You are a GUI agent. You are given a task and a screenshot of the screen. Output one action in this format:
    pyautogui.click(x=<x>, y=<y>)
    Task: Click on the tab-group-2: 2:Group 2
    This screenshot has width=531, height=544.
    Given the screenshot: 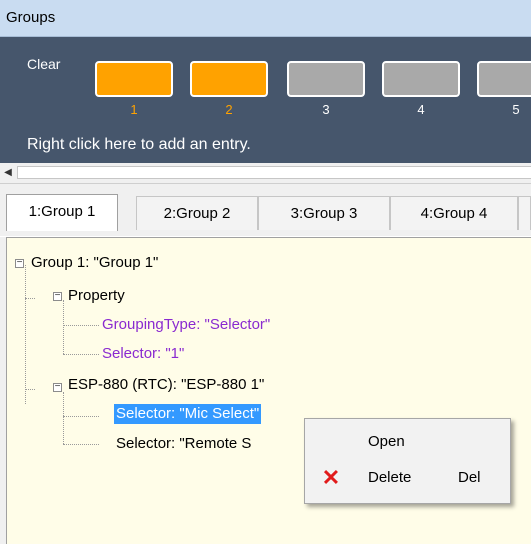 What is the action you would take?
    pyautogui.click(x=197, y=213)
    